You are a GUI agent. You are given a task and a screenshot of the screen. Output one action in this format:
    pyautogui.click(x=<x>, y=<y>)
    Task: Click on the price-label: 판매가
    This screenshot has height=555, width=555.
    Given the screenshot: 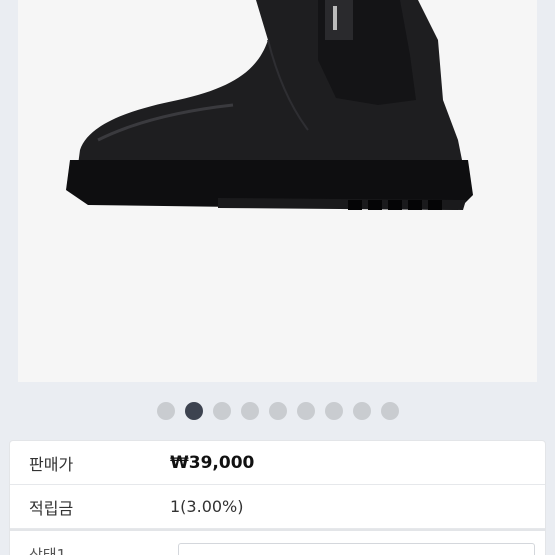 What is the action you would take?
    pyautogui.click(x=51, y=464)
    